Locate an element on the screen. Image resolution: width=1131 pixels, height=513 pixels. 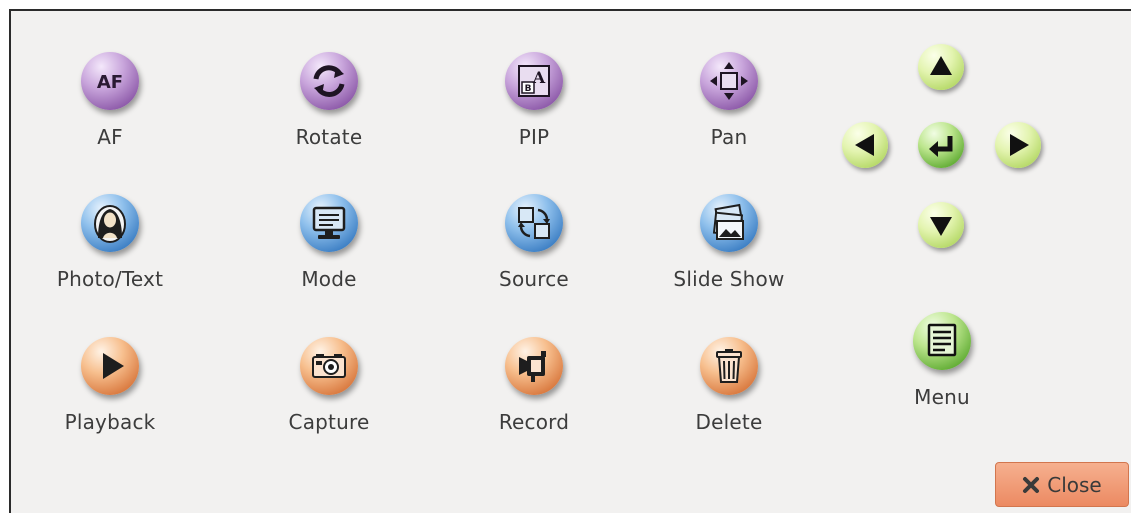
menu-list-icon is located at coordinates (942, 341).